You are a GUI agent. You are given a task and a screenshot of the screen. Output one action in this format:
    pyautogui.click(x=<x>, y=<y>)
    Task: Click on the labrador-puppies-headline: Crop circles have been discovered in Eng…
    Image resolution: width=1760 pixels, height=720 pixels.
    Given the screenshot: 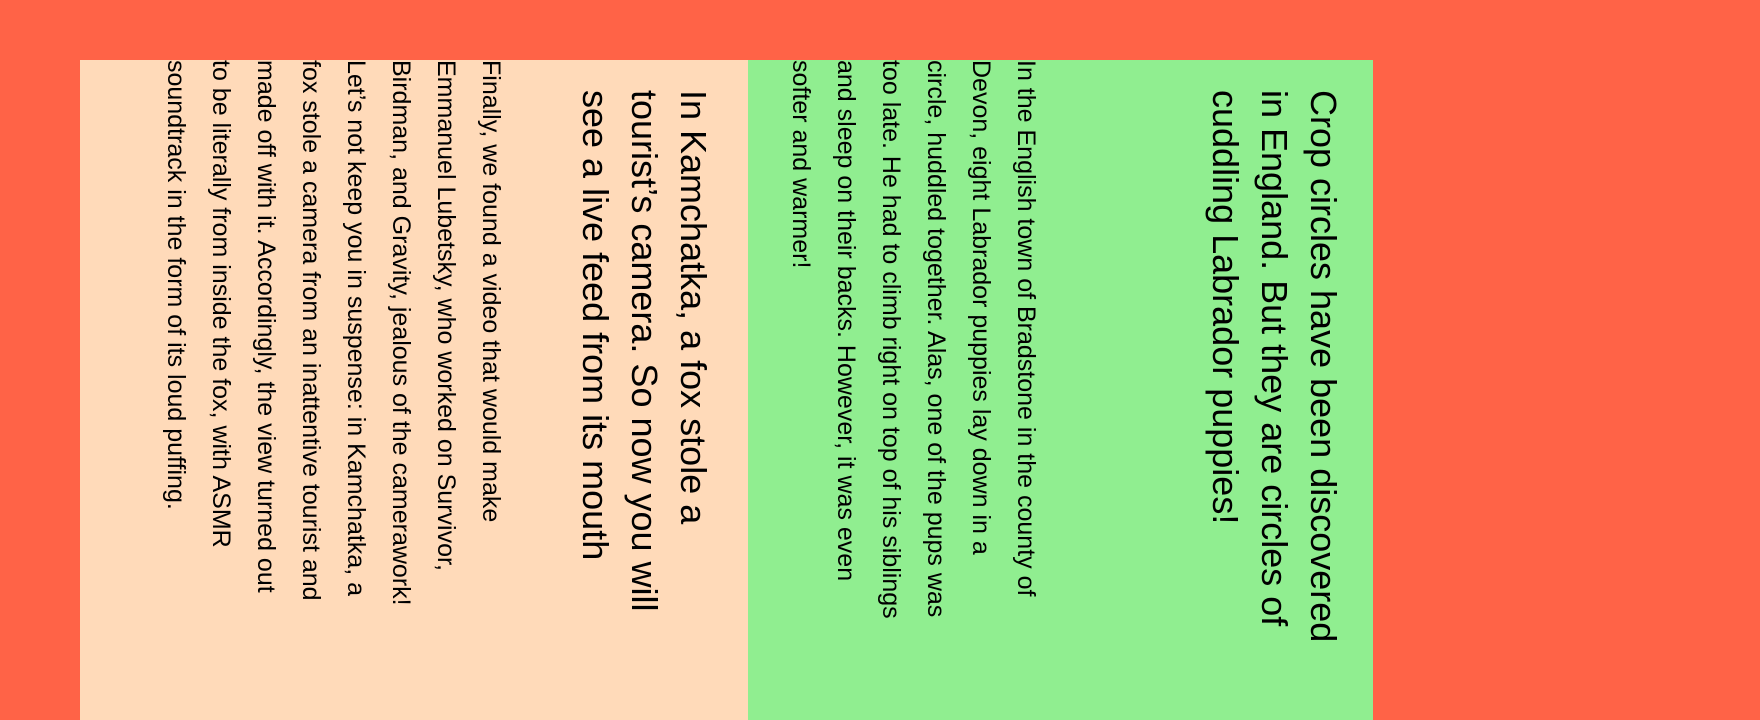 What is the action you would take?
    pyautogui.click(x=1274, y=366)
    